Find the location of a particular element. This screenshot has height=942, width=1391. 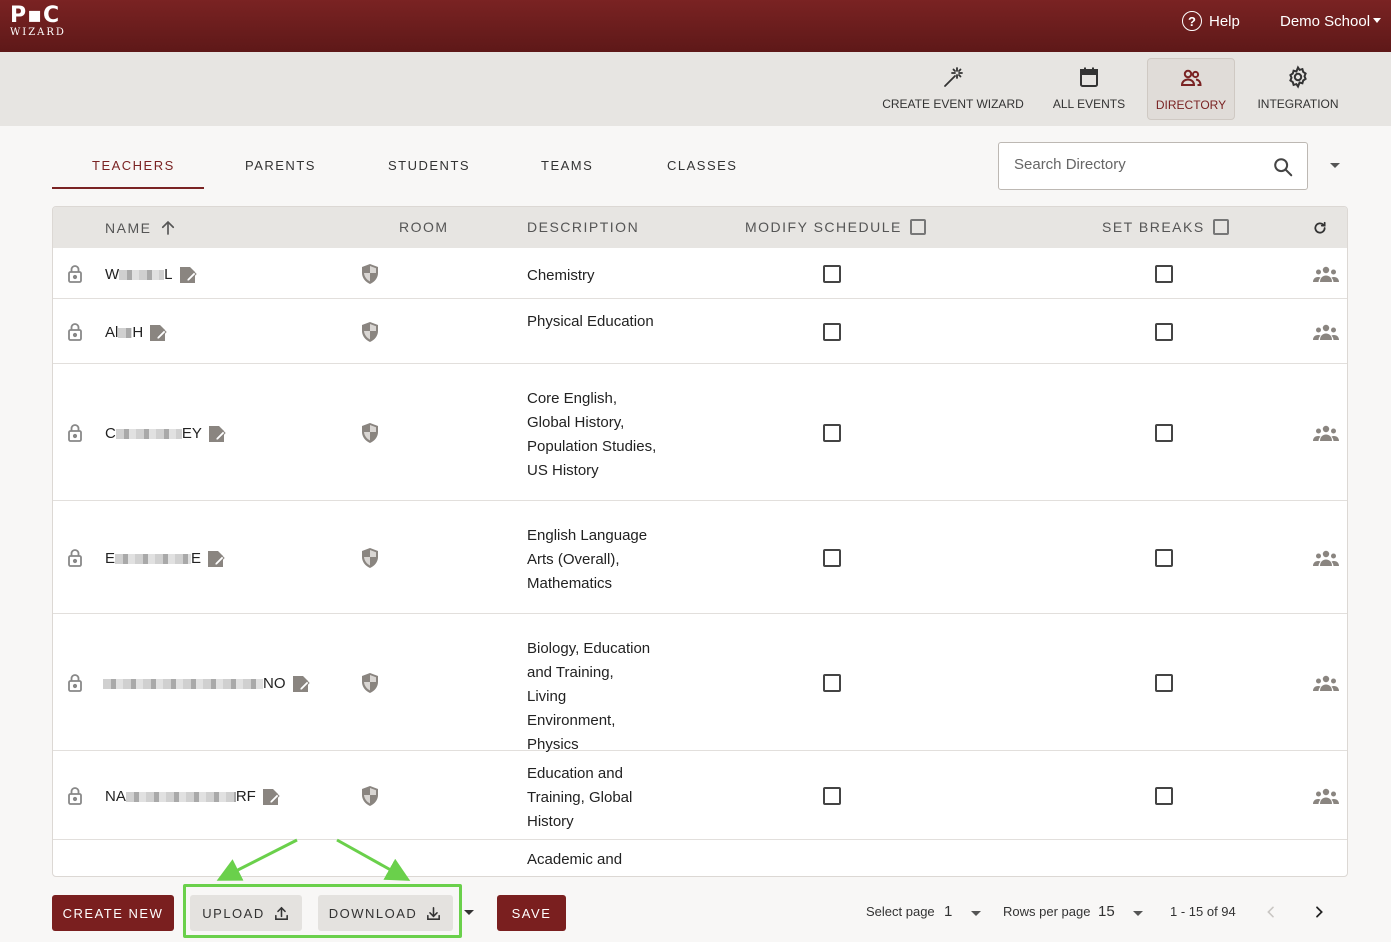

column-header-room: ROOM is located at coordinates (424, 227).